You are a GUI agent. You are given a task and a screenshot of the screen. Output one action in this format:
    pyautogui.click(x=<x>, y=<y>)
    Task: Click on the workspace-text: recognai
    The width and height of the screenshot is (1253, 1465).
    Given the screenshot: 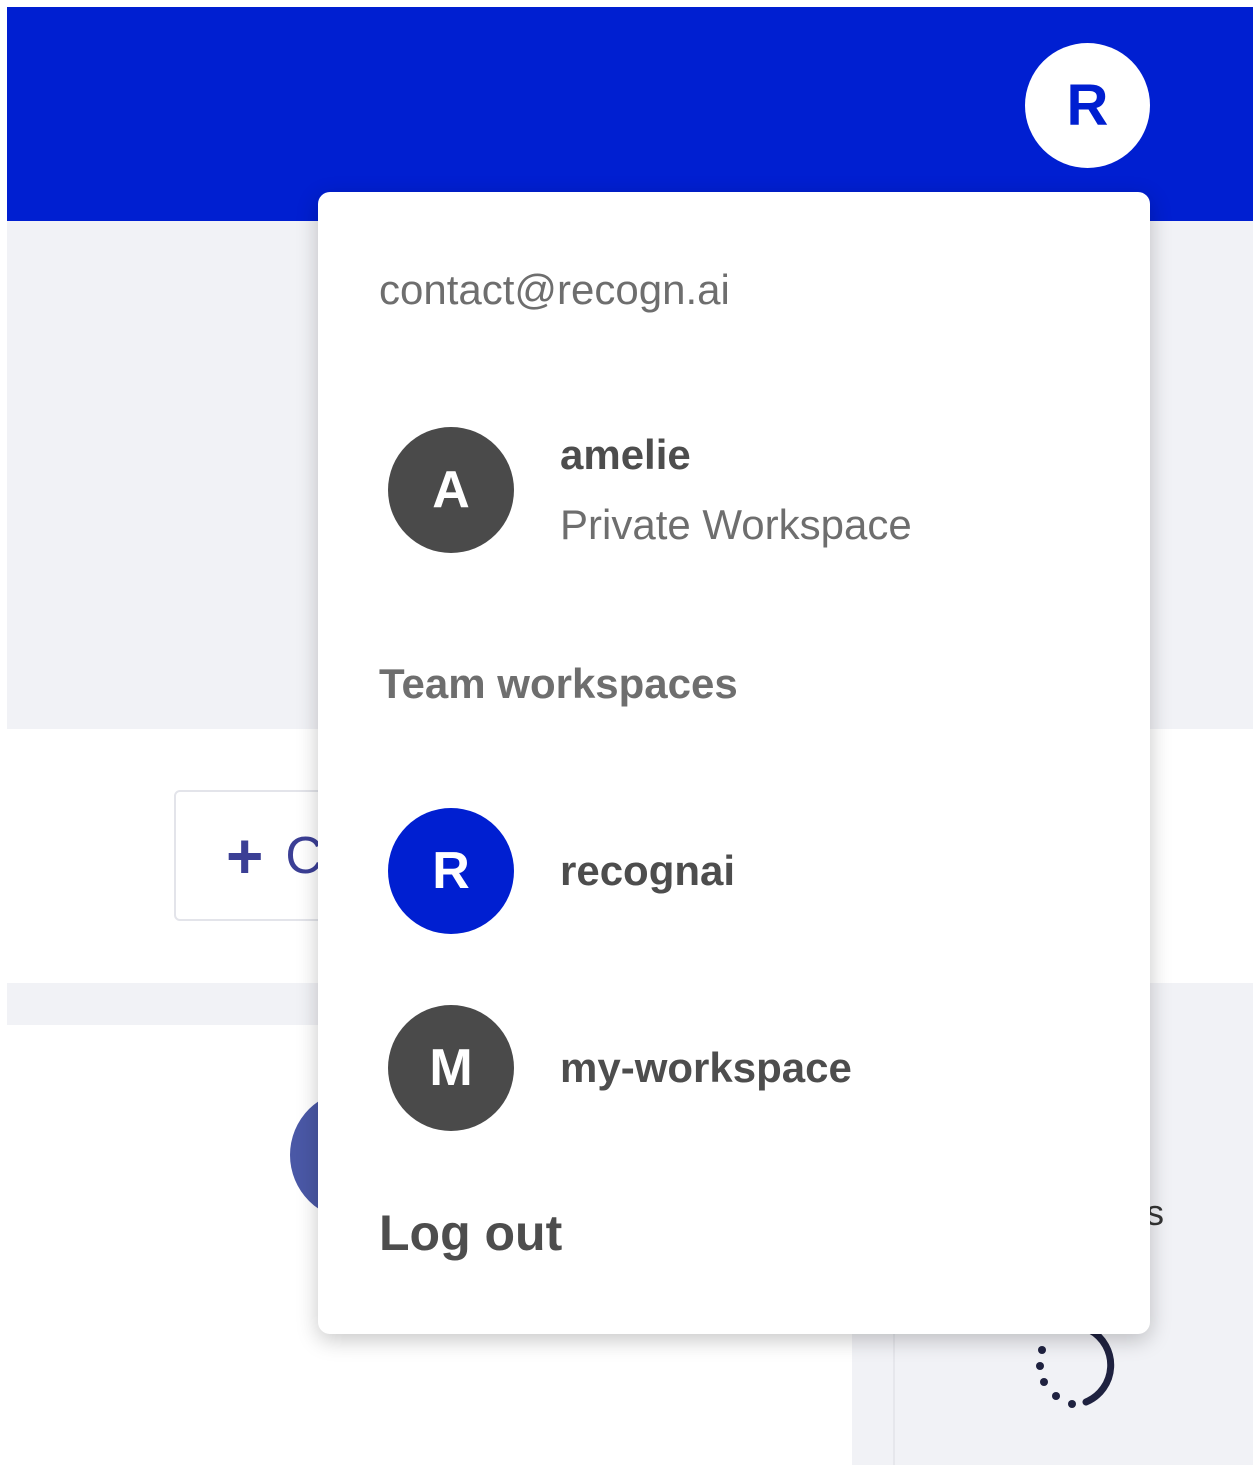 What is the action you would take?
    pyautogui.click(x=647, y=871)
    